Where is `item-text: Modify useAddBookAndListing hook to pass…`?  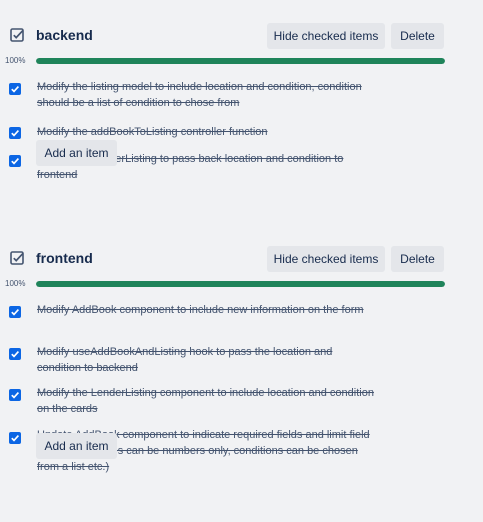 item-text: Modify useAddBookAndListing hook to pass… is located at coordinates (207, 360).